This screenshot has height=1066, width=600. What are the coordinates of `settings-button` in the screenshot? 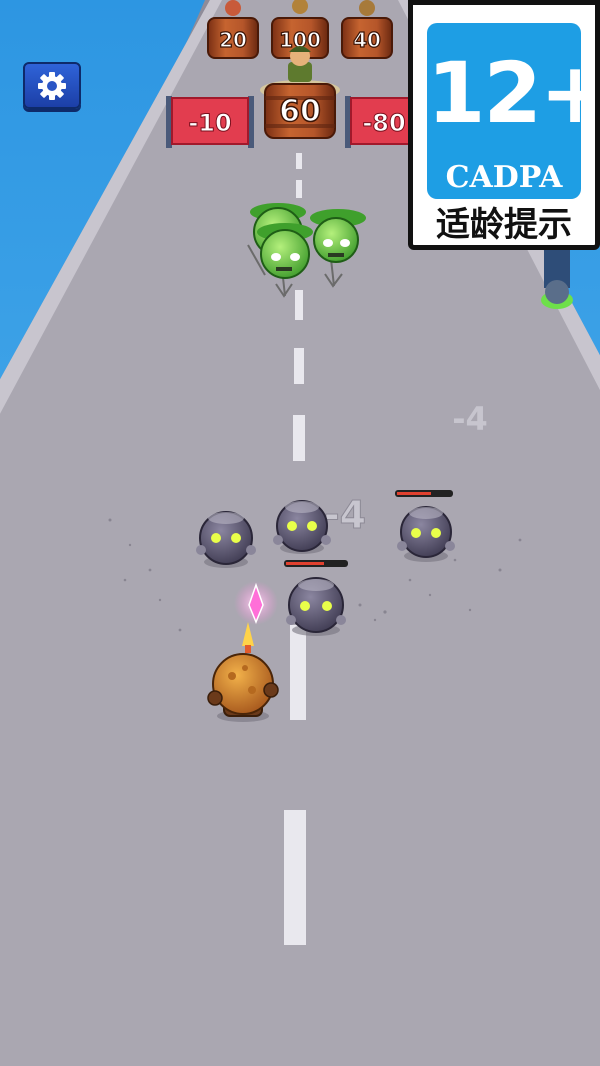 It's located at (52, 85).